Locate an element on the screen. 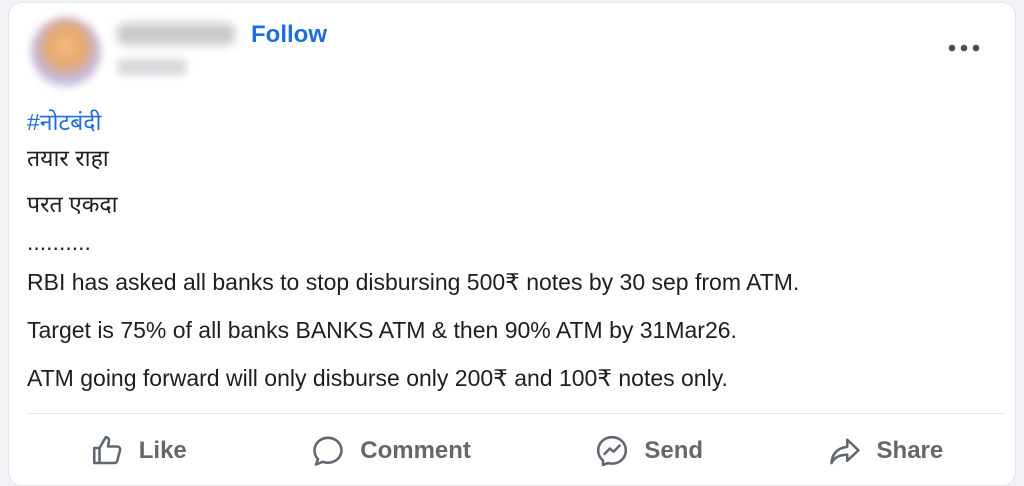 The width and height of the screenshot is (1024, 486). share-button: Share is located at coordinates (885, 451).